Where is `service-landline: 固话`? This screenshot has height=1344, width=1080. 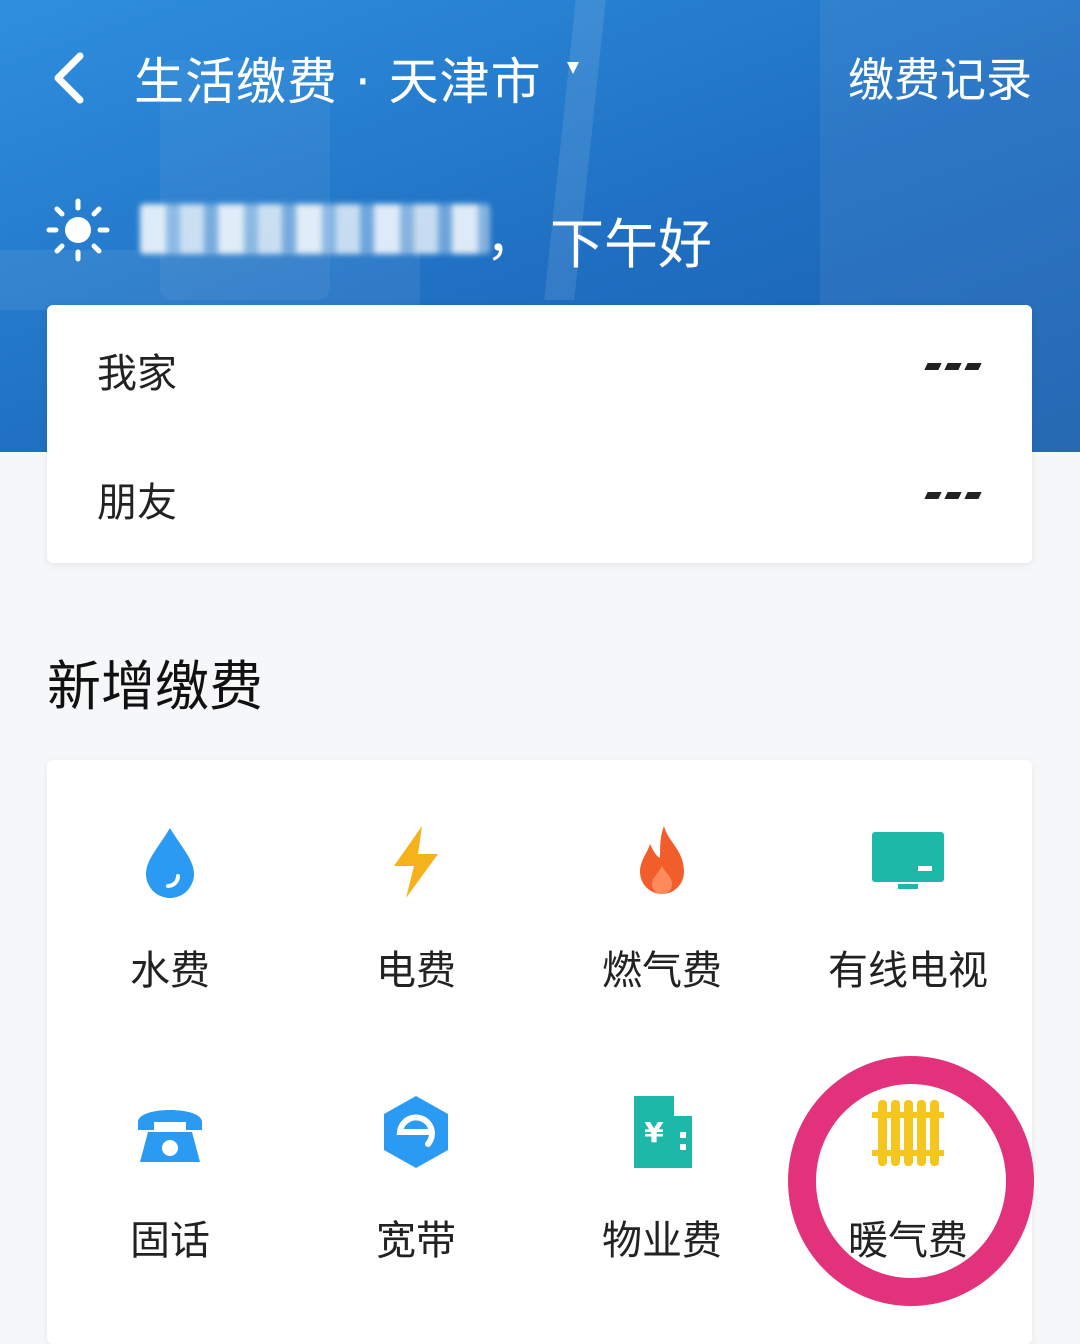 service-landline: 固话 is located at coordinates (170, 1150).